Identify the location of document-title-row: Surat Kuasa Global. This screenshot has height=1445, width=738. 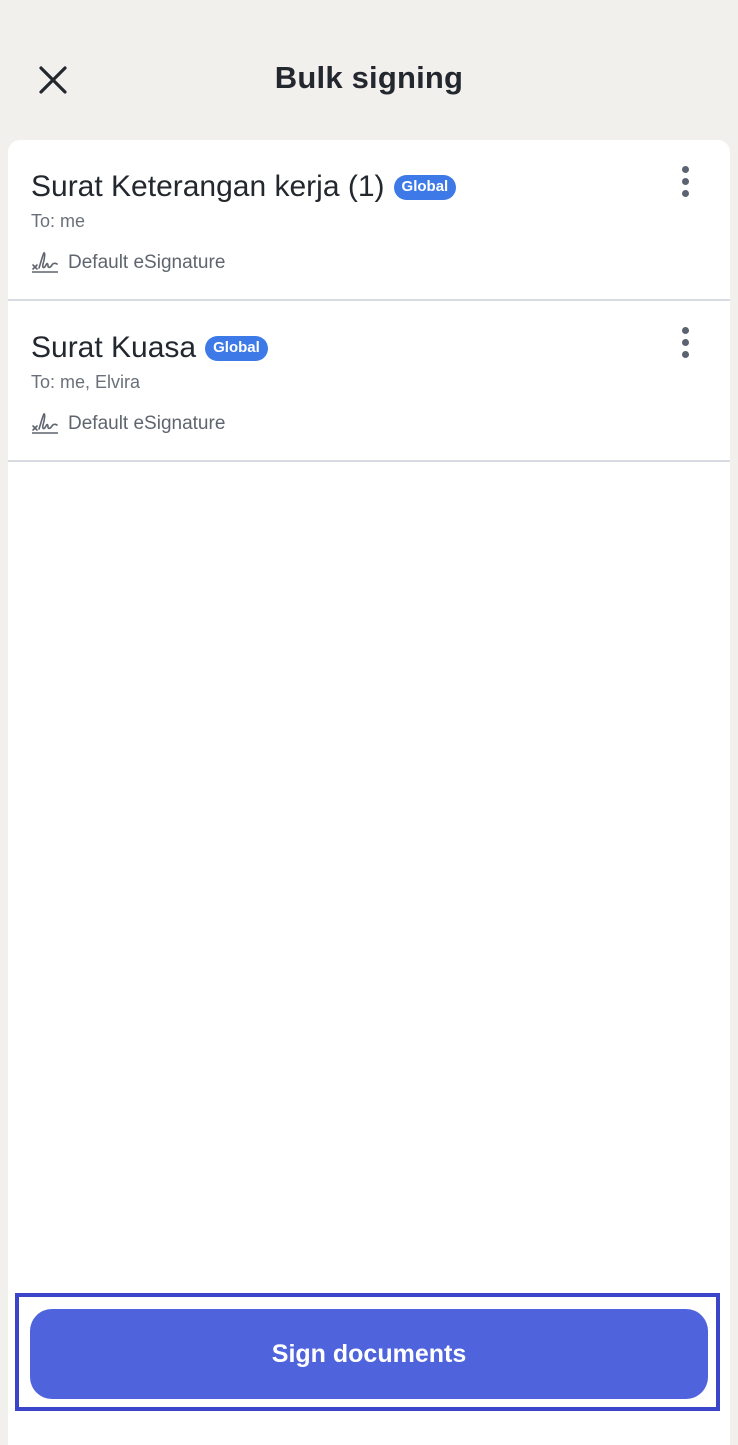
(149, 348).